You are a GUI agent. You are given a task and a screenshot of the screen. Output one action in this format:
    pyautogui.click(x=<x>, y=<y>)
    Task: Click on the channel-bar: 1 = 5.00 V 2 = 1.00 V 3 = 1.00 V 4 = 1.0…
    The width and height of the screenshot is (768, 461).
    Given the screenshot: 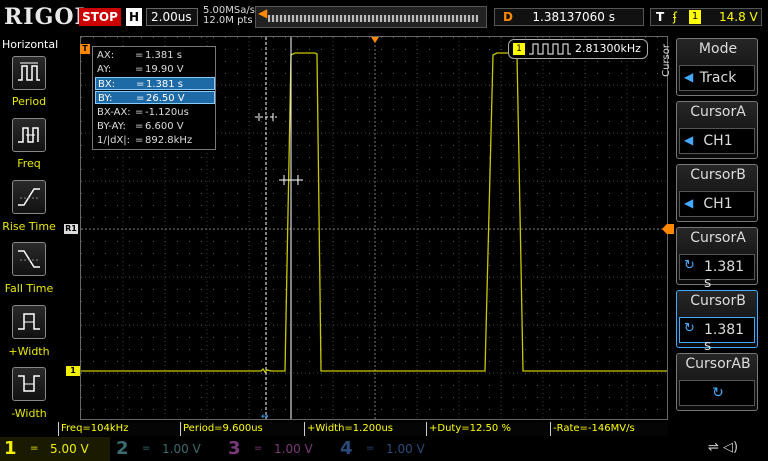 What is the action you would take?
    pyautogui.click(x=384, y=449)
    